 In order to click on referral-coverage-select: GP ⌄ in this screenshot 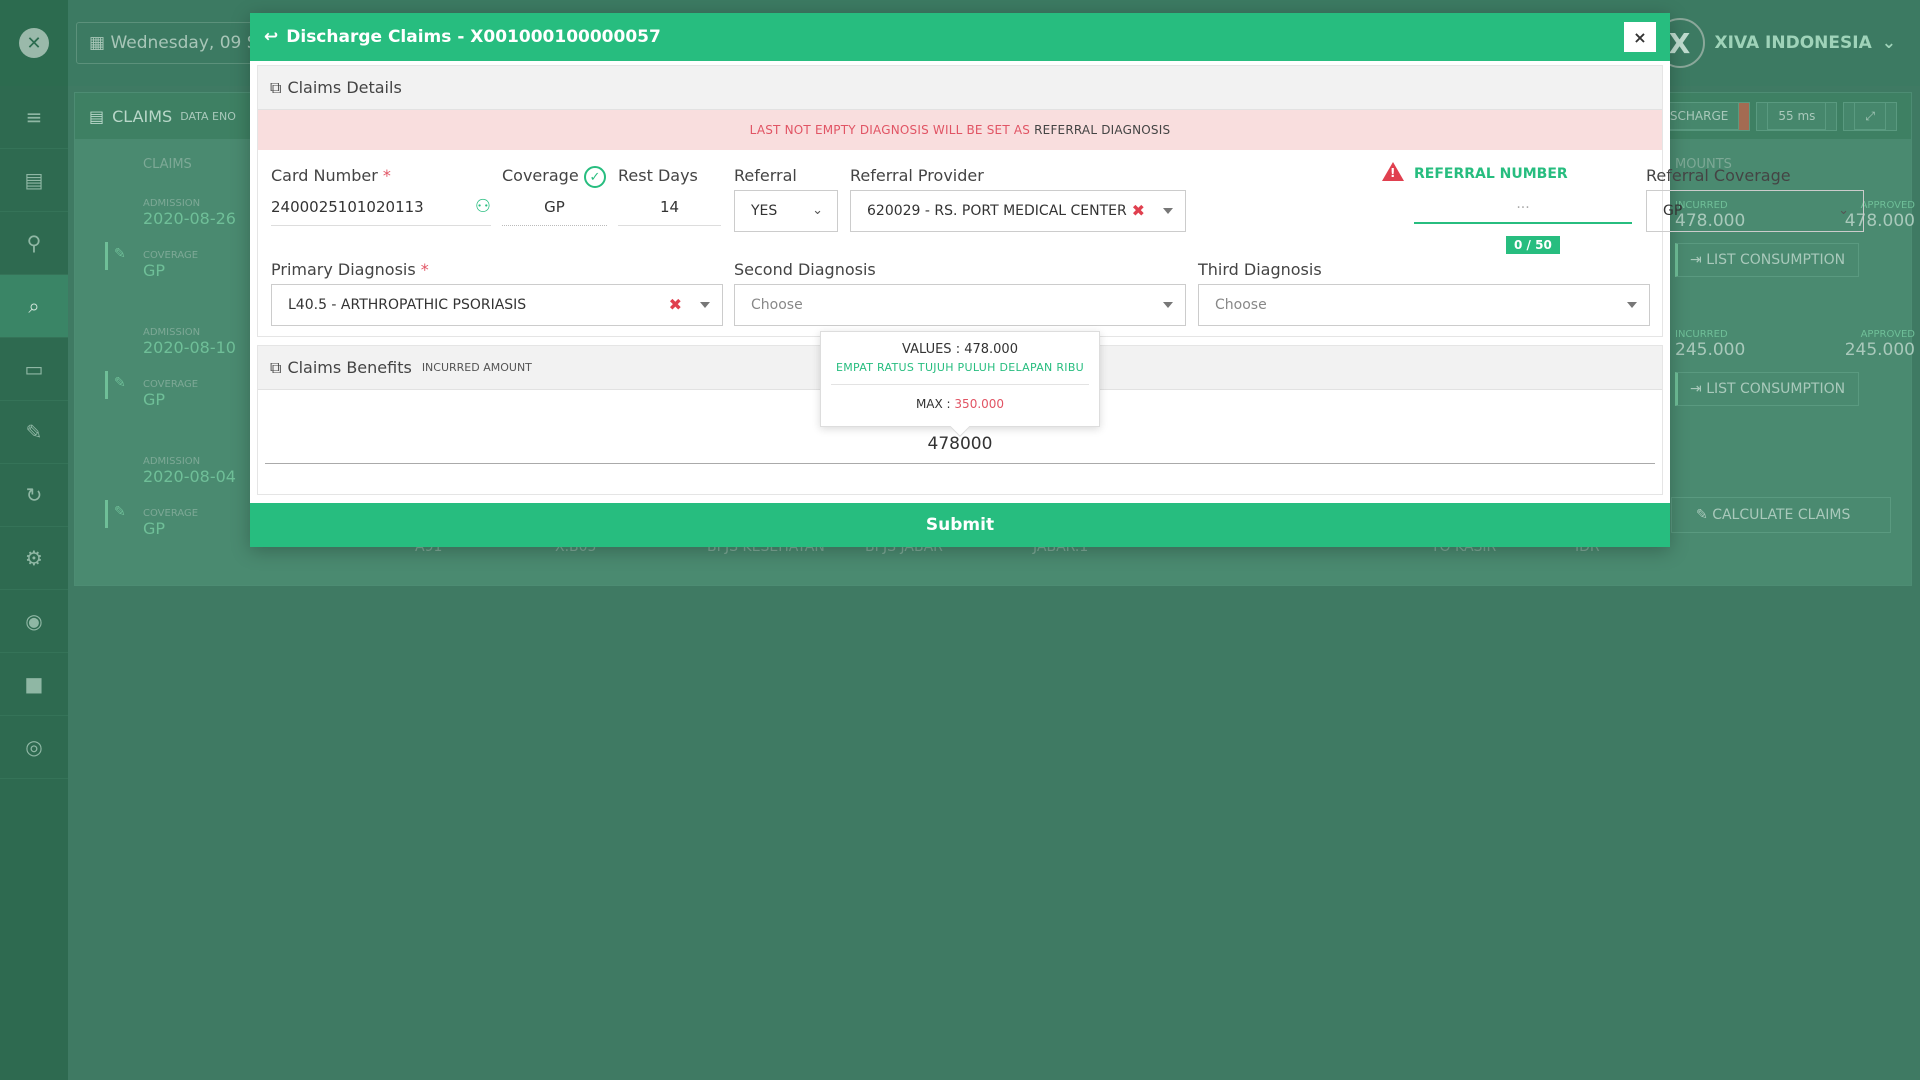, I will do `click(1755, 211)`.